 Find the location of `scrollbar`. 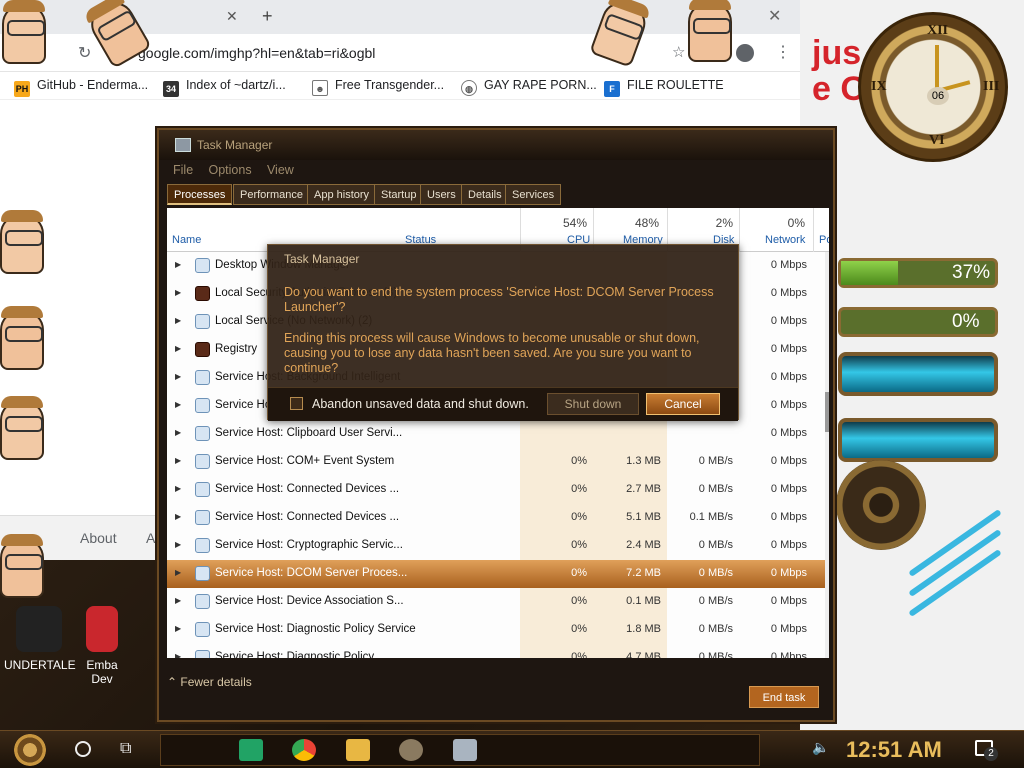

scrollbar is located at coordinates (827, 455).